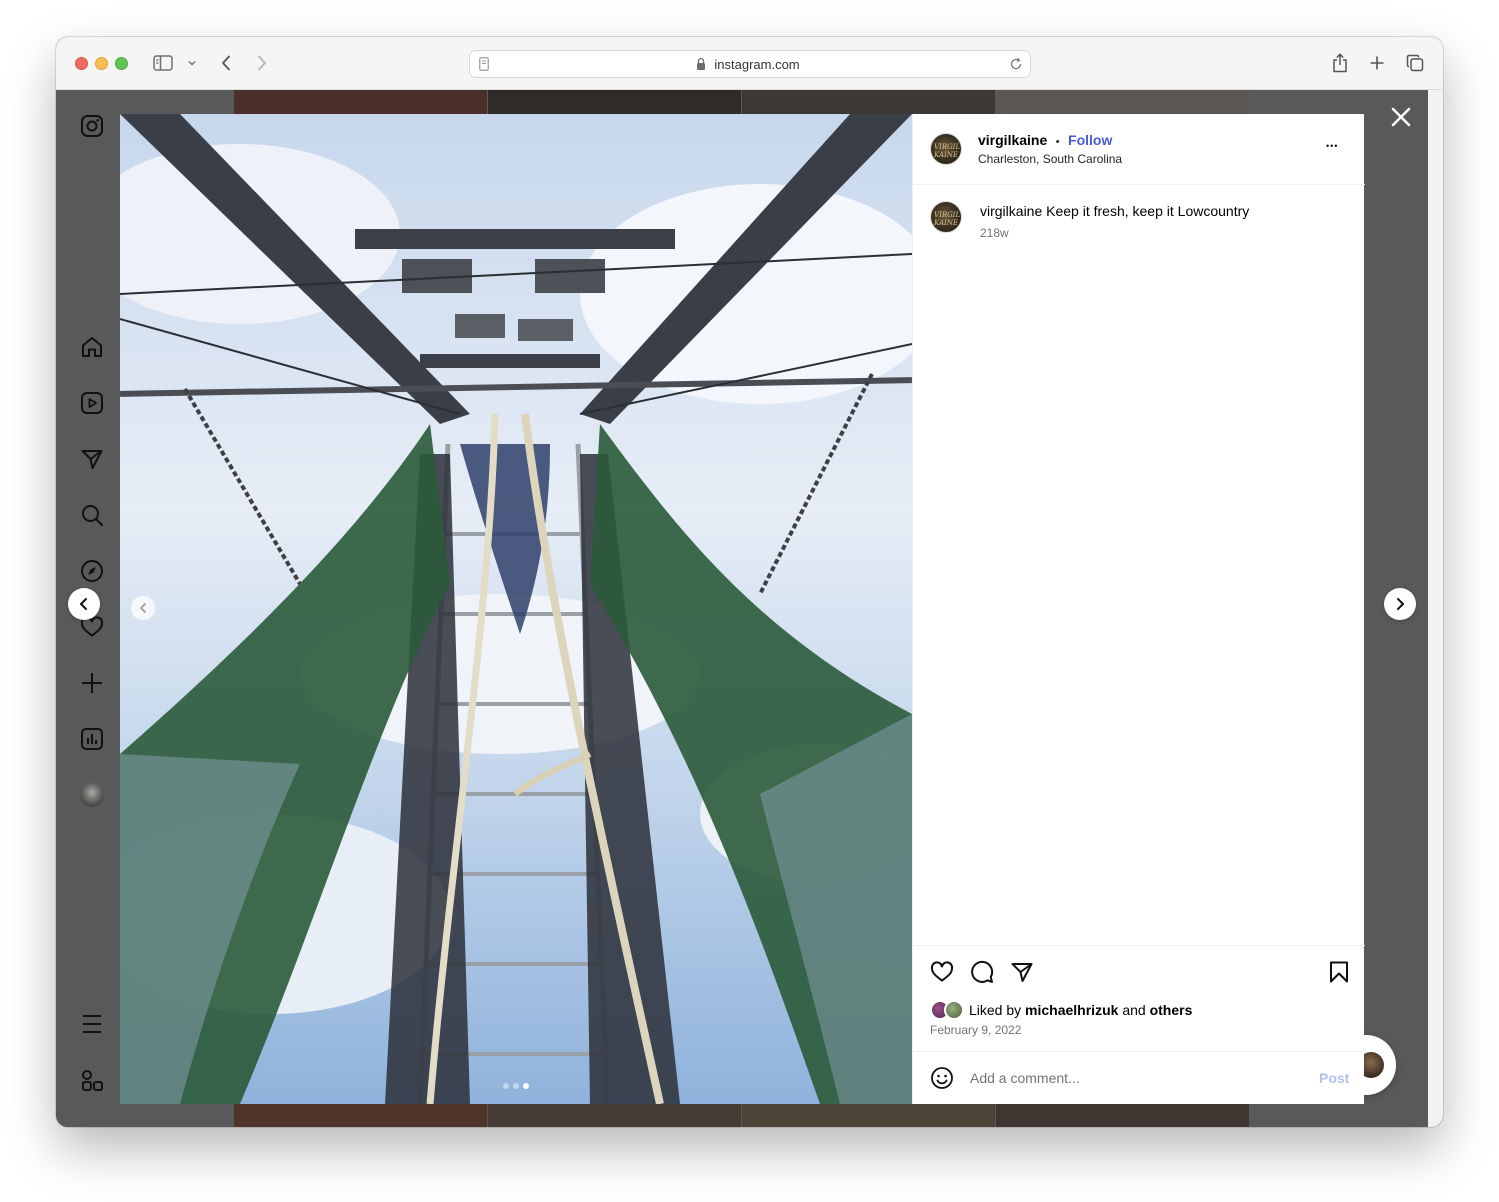  What do you see at coordinates (1339, 972) in the screenshot?
I see `bookmark-icon` at bounding box center [1339, 972].